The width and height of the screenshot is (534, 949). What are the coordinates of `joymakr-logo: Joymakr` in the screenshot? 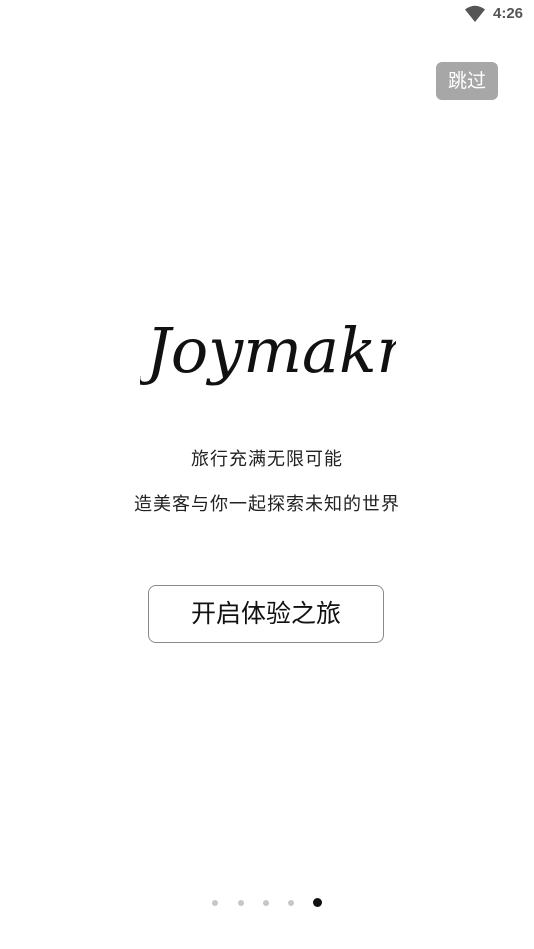 It's located at (268, 350).